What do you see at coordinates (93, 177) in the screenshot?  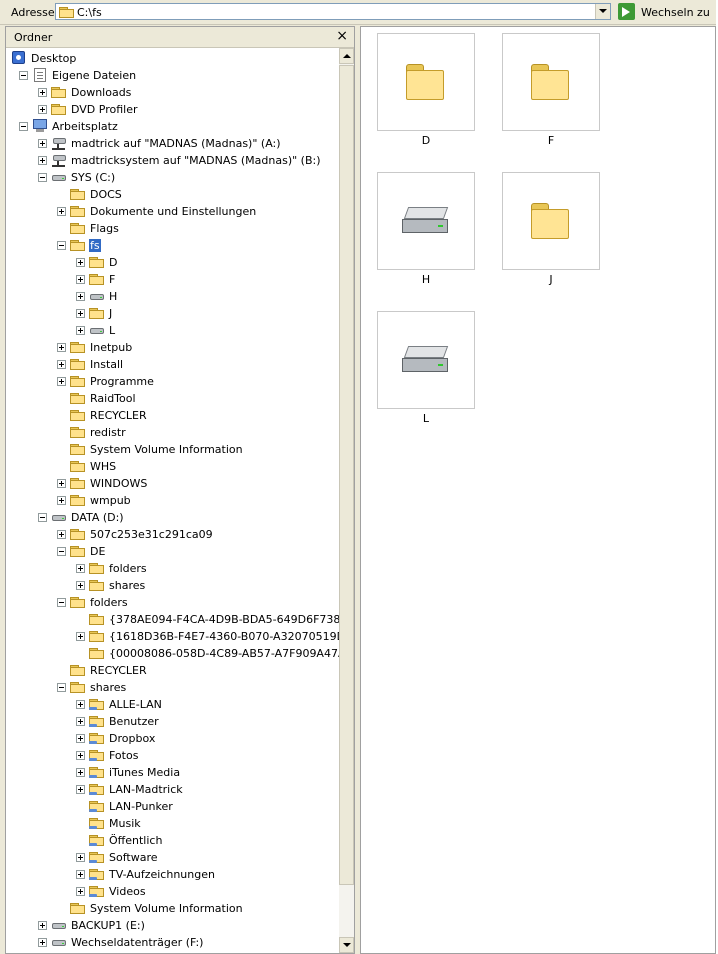 I see `tree-item-label: SYS (C:)` at bounding box center [93, 177].